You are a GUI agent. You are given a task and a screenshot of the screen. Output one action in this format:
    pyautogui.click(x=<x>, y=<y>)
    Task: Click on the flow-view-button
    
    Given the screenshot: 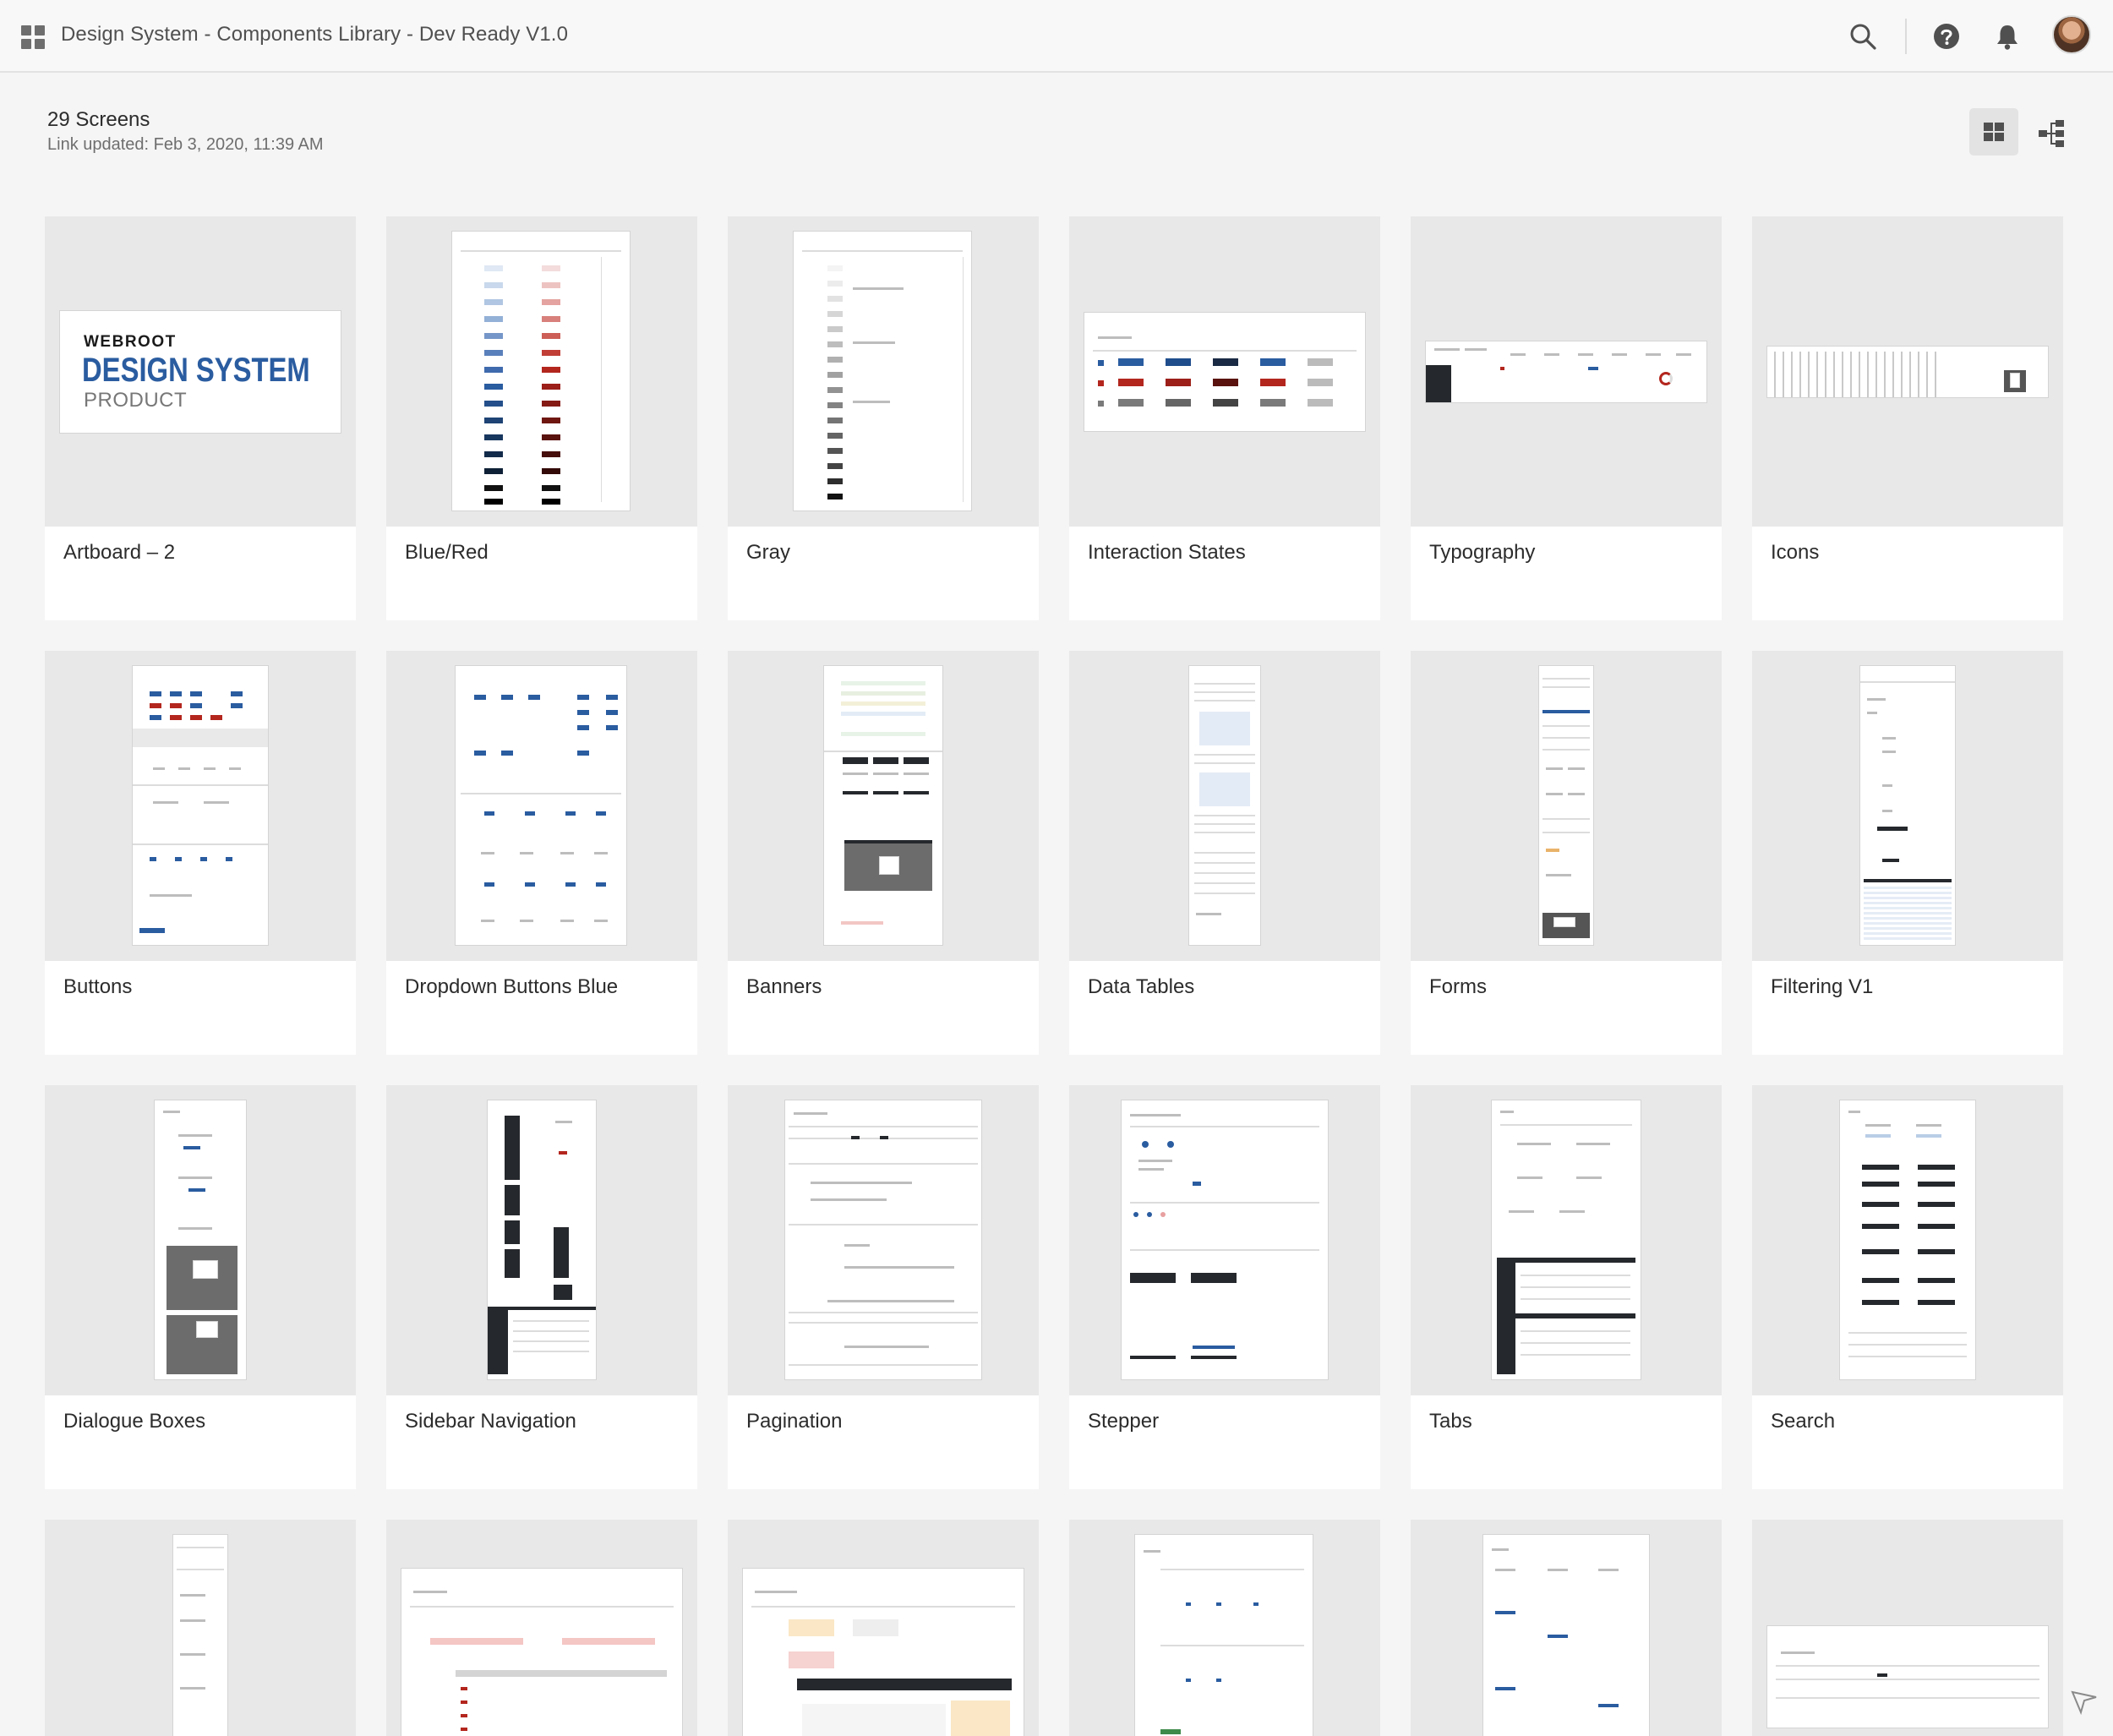 What is the action you would take?
    pyautogui.click(x=2051, y=132)
    